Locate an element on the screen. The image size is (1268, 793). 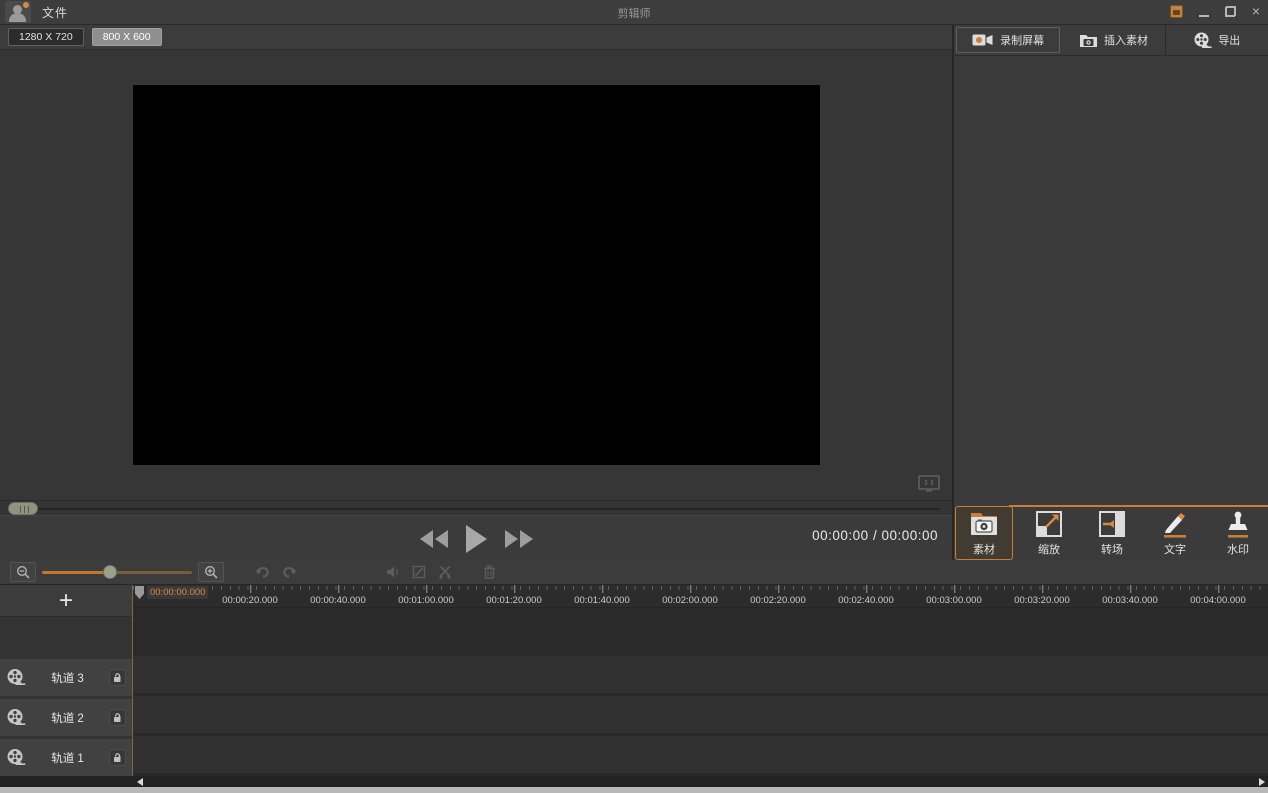
undo-button is located at coordinates (263, 572).